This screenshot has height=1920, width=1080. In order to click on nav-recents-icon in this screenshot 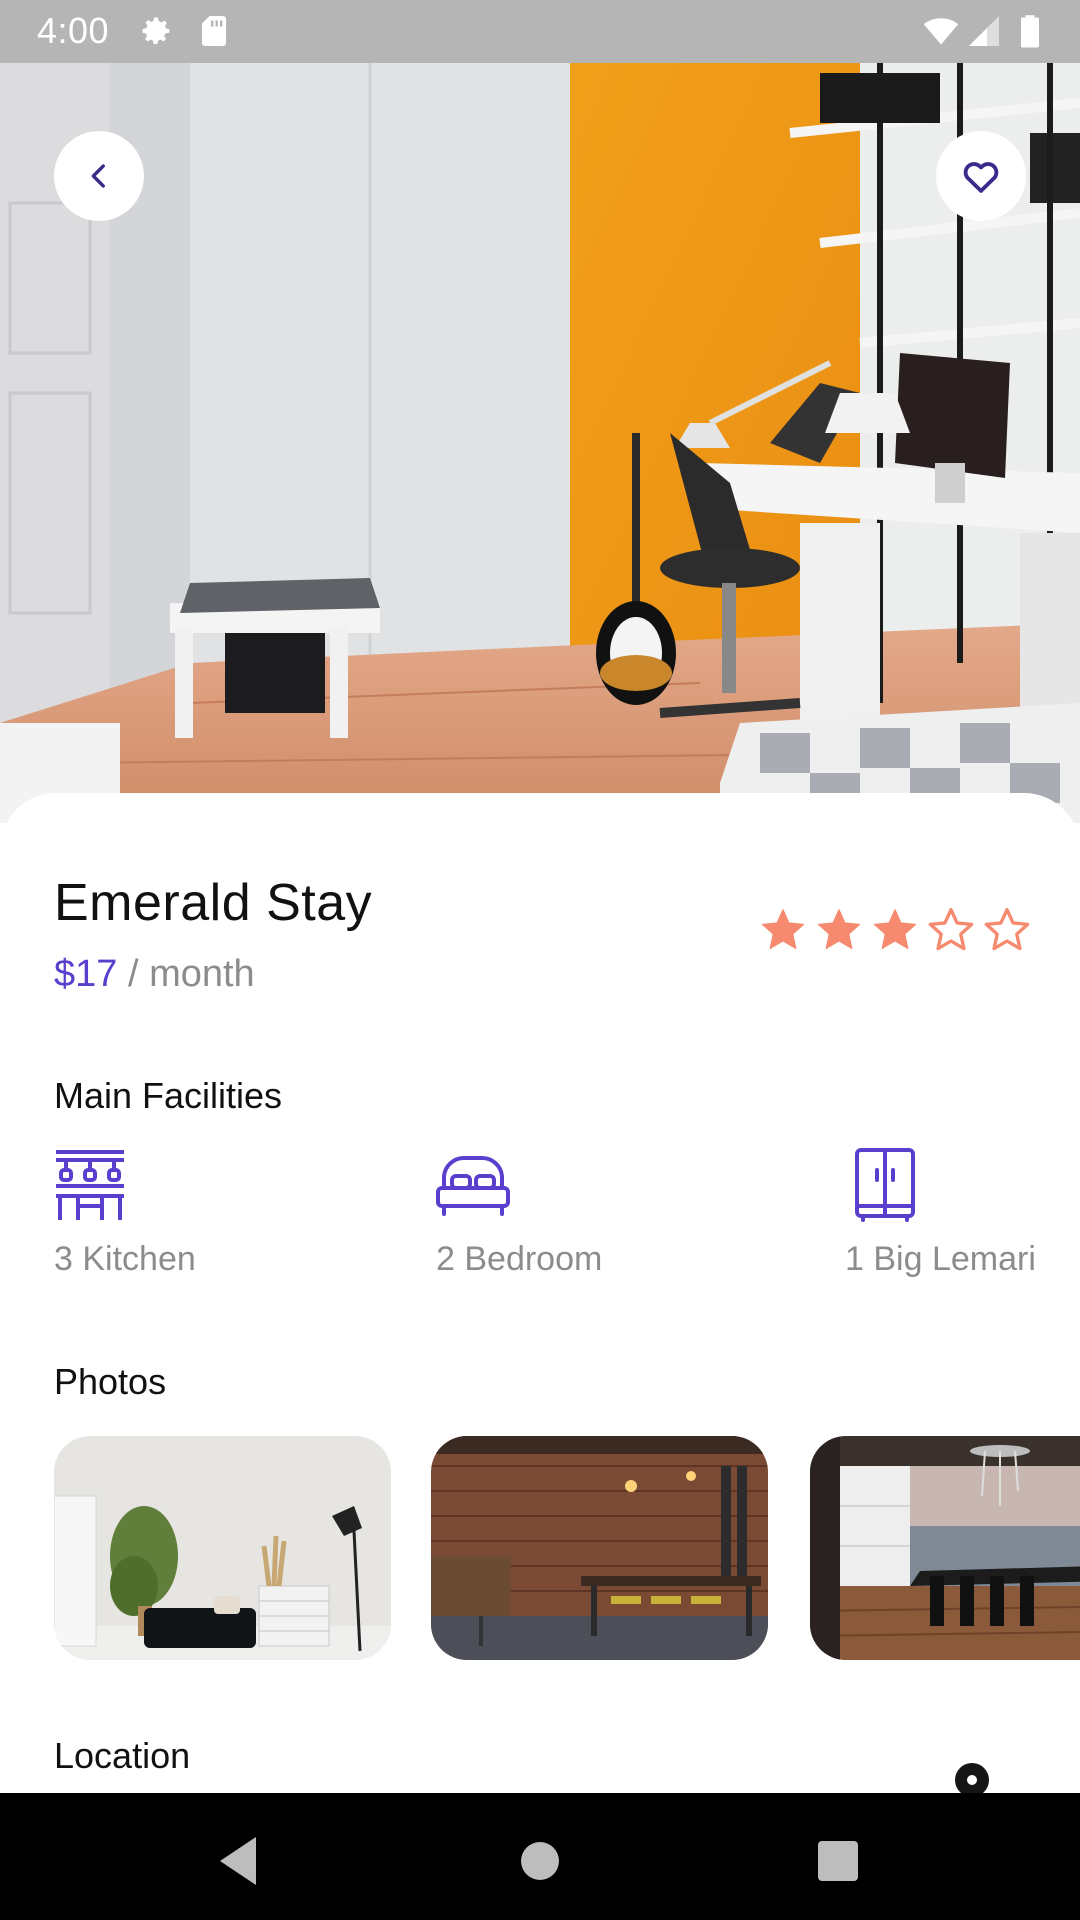, I will do `click(838, 1861)`.